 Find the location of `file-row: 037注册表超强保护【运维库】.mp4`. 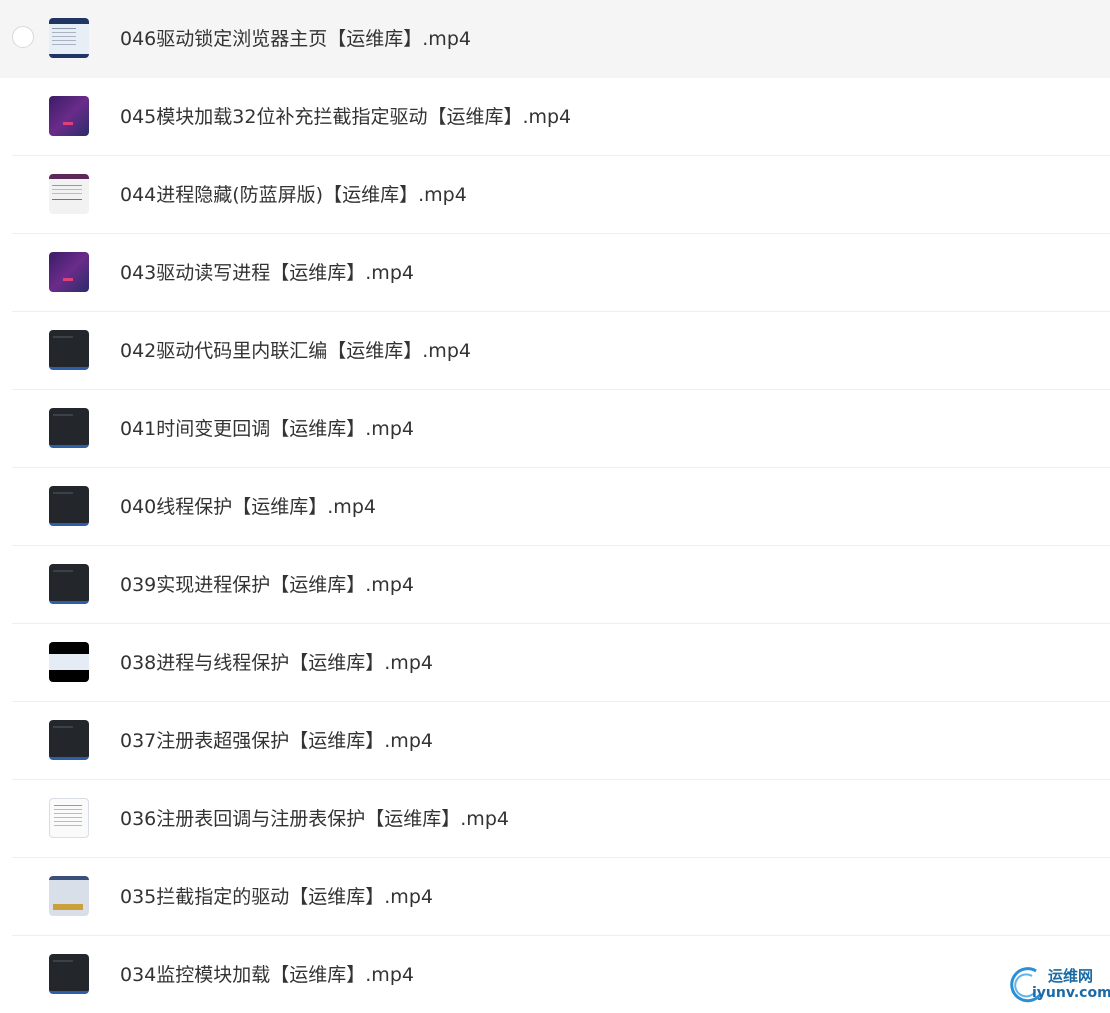

file-row: 037注册表超强保护【运维库】.mp4 is located at coordinates (561, 741).